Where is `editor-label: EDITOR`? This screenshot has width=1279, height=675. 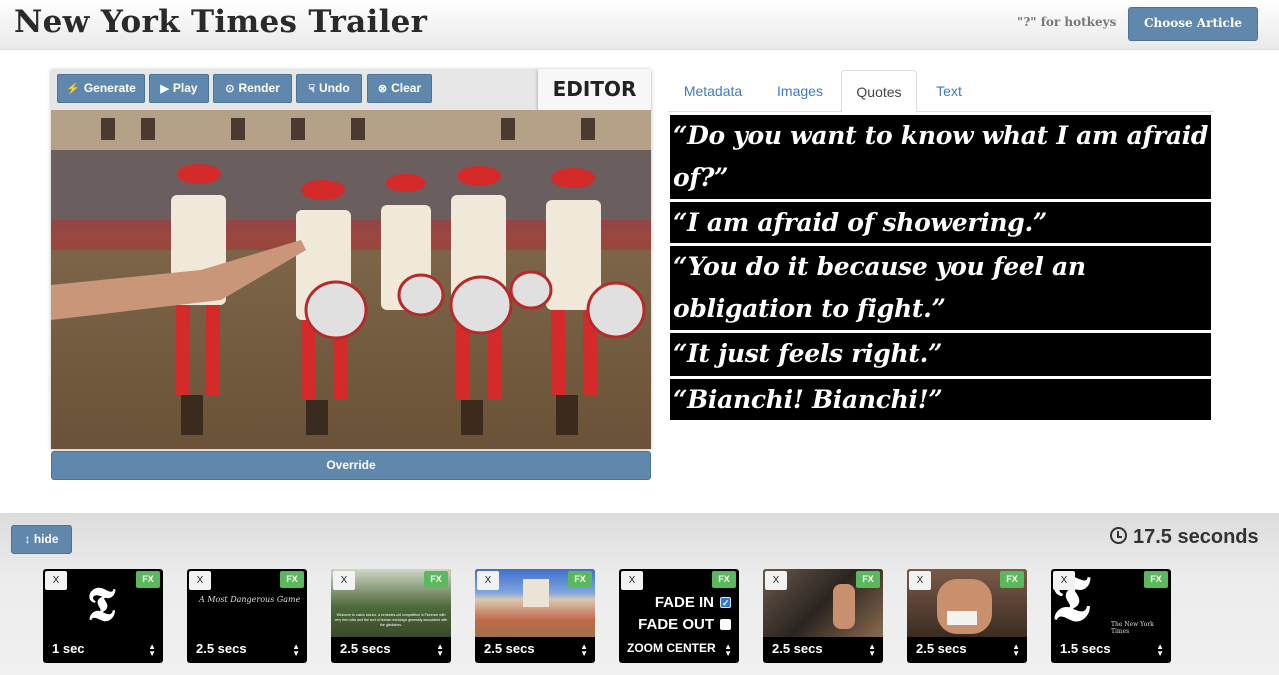 editor-label: EDITOR is located at coordinates (594, 89).